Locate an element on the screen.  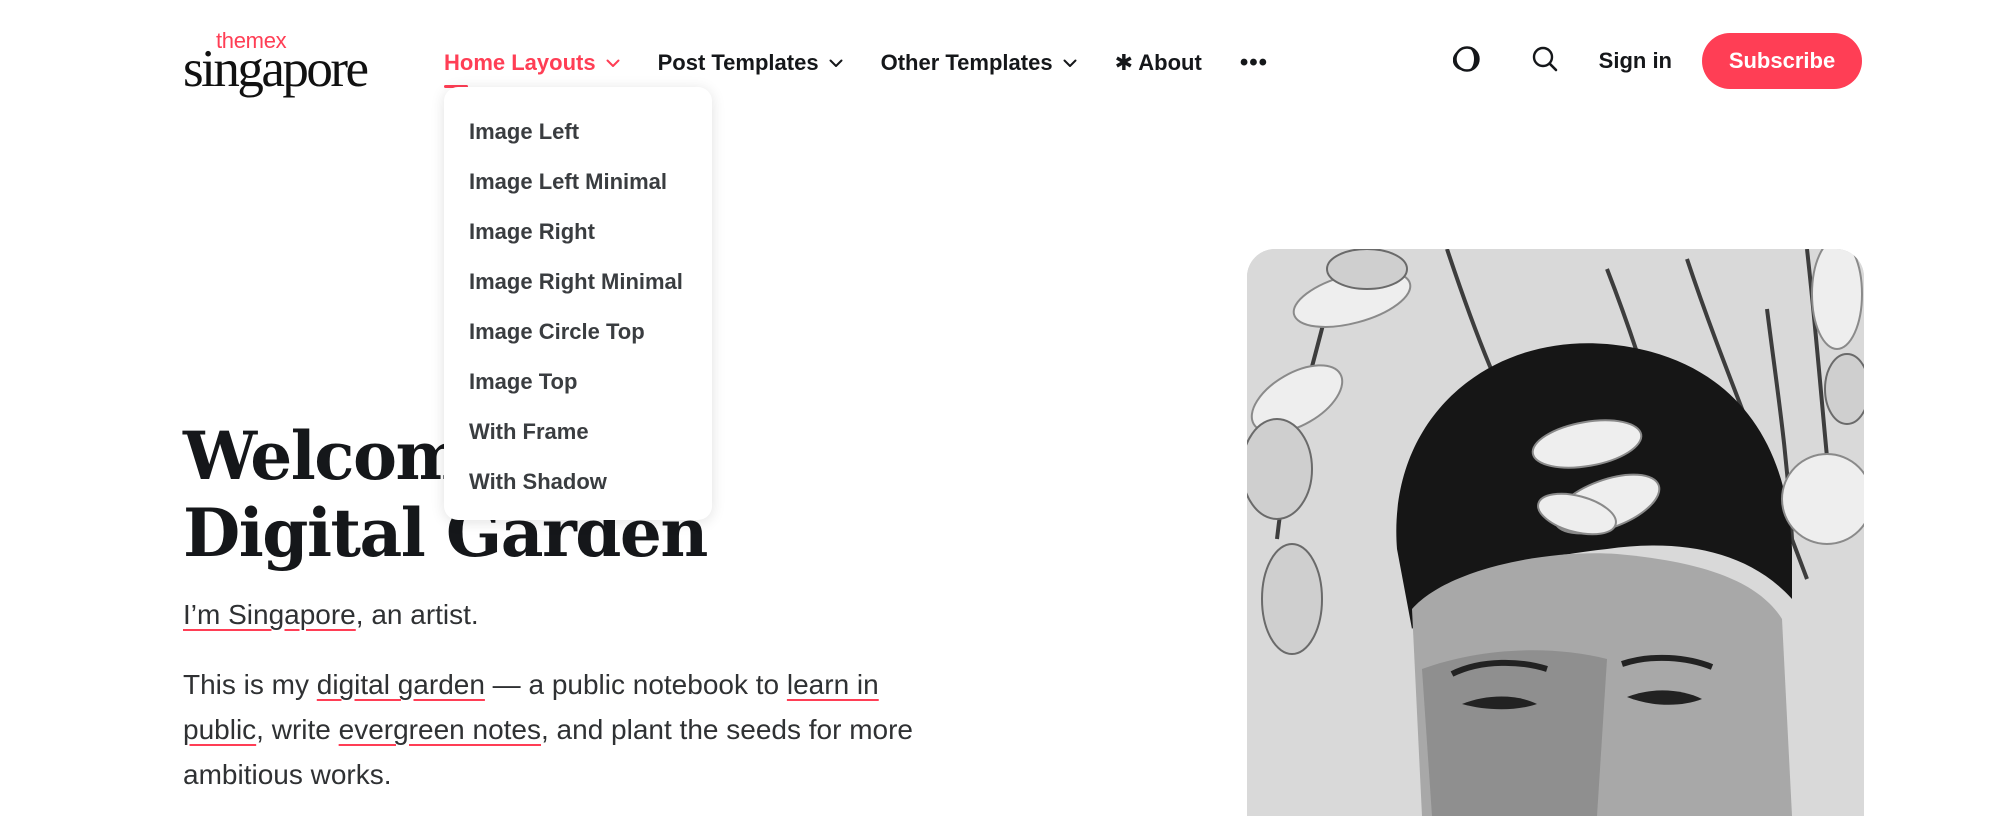
more-dots-icon: ••• is located at coordinates (1254, 62).